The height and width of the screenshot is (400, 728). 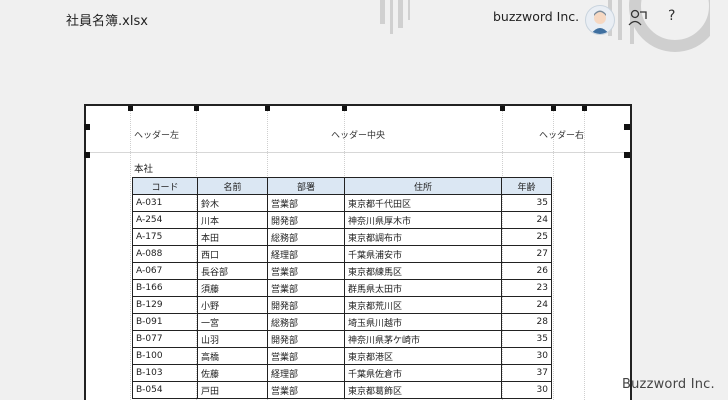 I want to click on table-cell: A-031, so click(x=165, y=203).